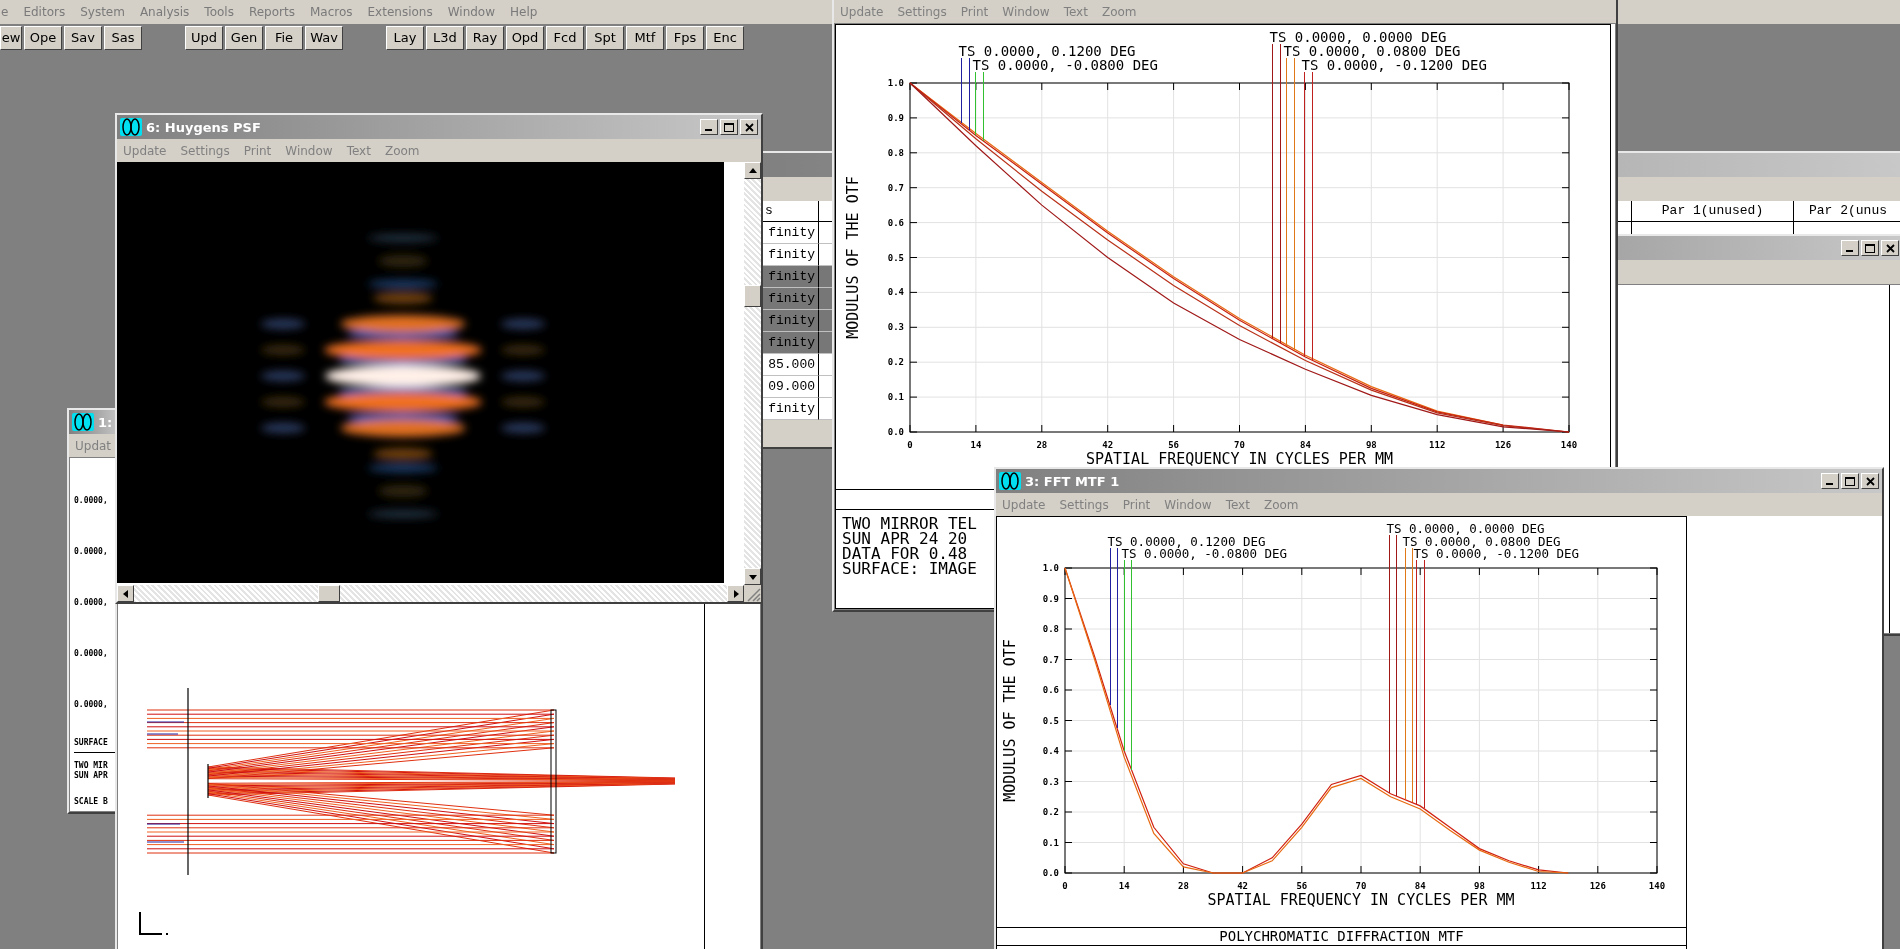 The width and height of the screenshot is (1900, 949). Describe the element at coordinates (1713, 211) in the screenshot. I see `column-header: Par 1(unused)` at that location.